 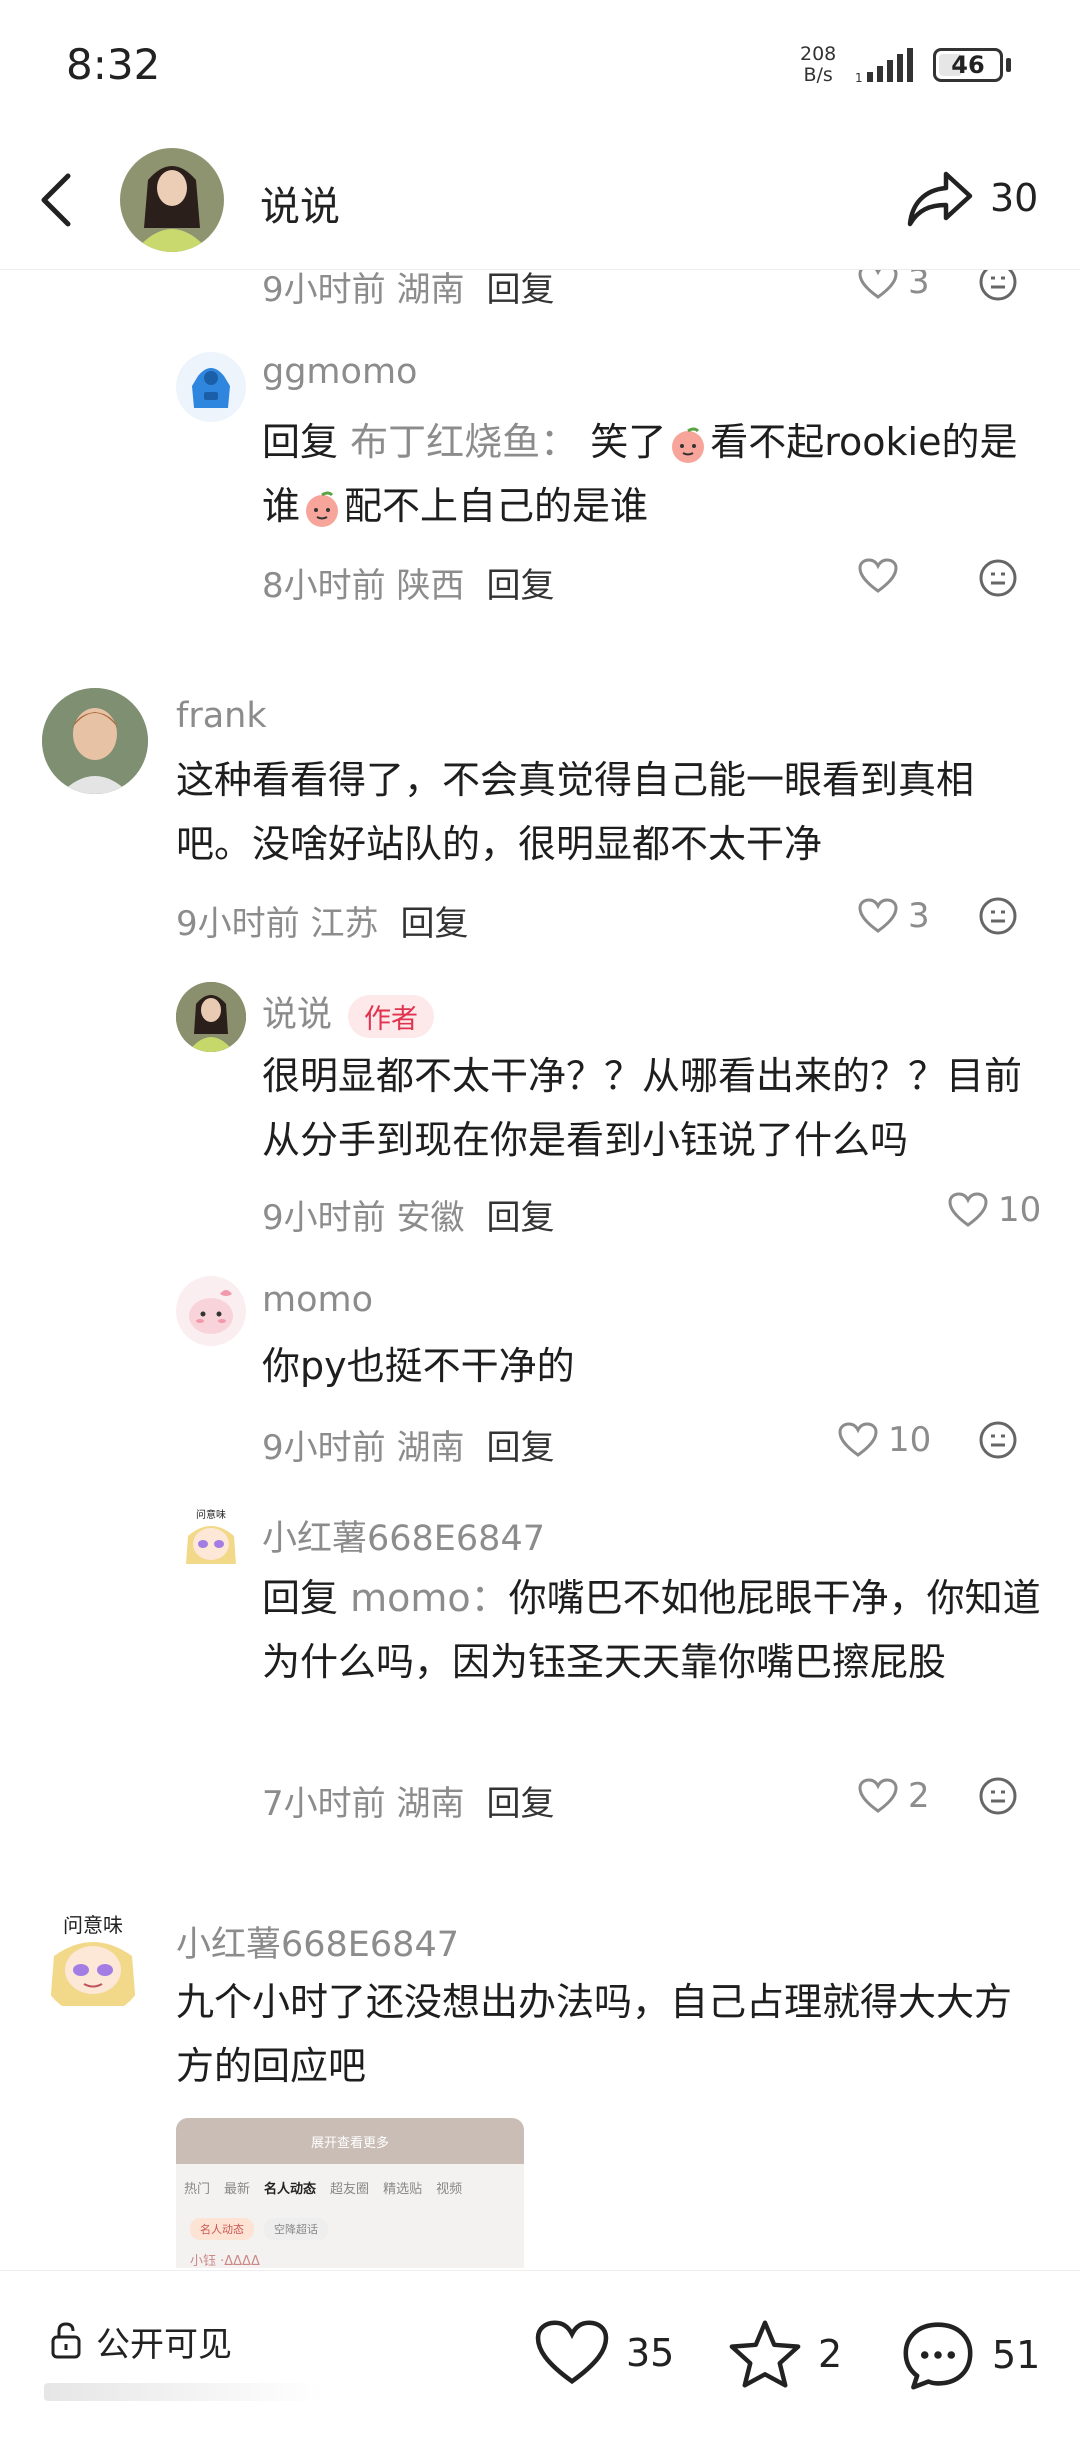 What do you see at coordinates (237, 2189) in the screenshot?
I see `comment-image-tab: 最新` at bounding box center [237, 2189].